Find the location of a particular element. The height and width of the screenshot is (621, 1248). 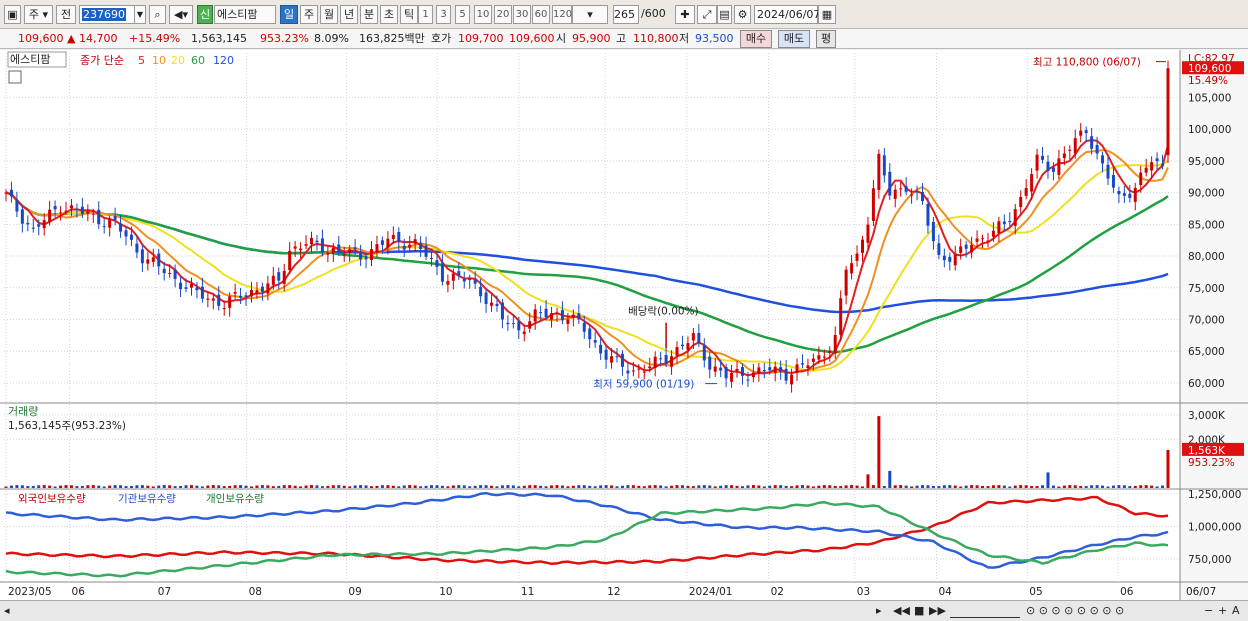

interval-20: 20 is located at coordinates (503, 14).